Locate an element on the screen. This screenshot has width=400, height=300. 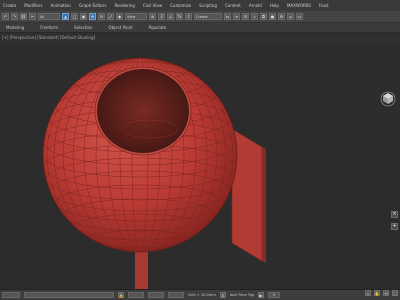
ribbon-tab-object-paint: Object Paint is located at coordinates (122, 27).